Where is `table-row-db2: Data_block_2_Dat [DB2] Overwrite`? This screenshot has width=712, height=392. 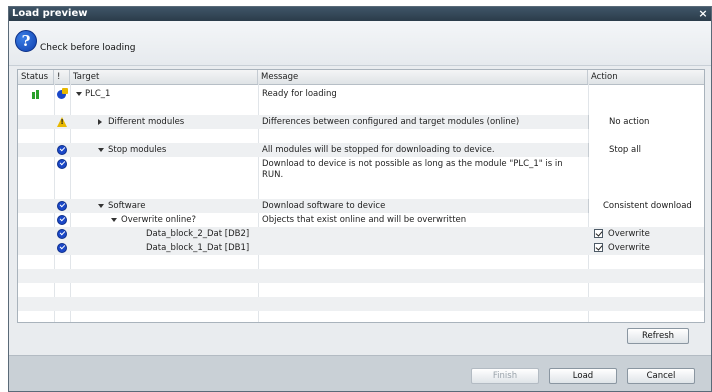
table-row-db2: Data_block_2_Dat [DB2] Overwrite is located at coordinates (361, 234).